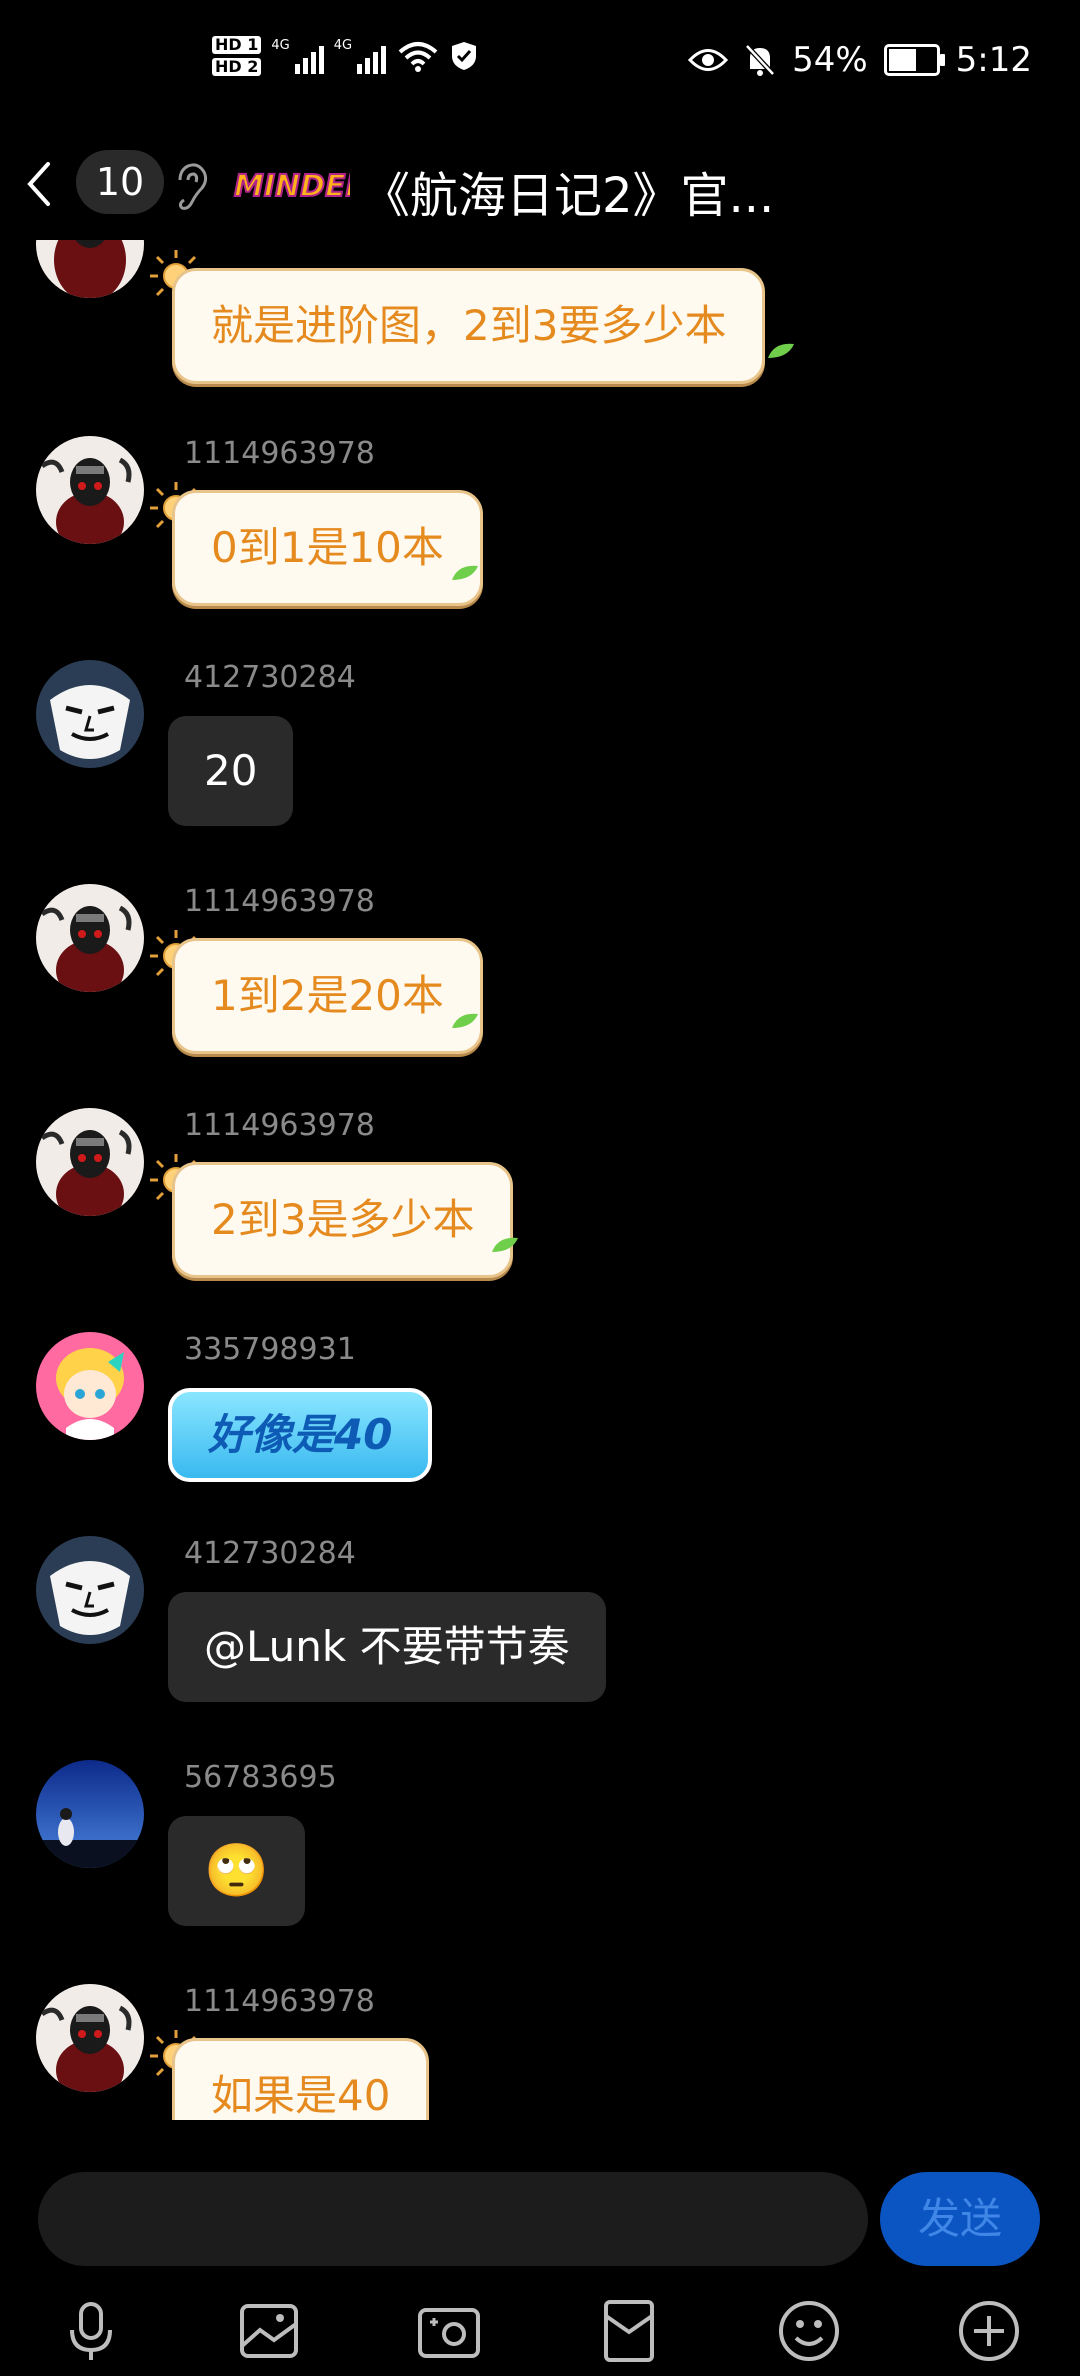  Describe the element at coordinates (236, 1871) in the screenshot. I see `message-bubble: 🙄` at that location.